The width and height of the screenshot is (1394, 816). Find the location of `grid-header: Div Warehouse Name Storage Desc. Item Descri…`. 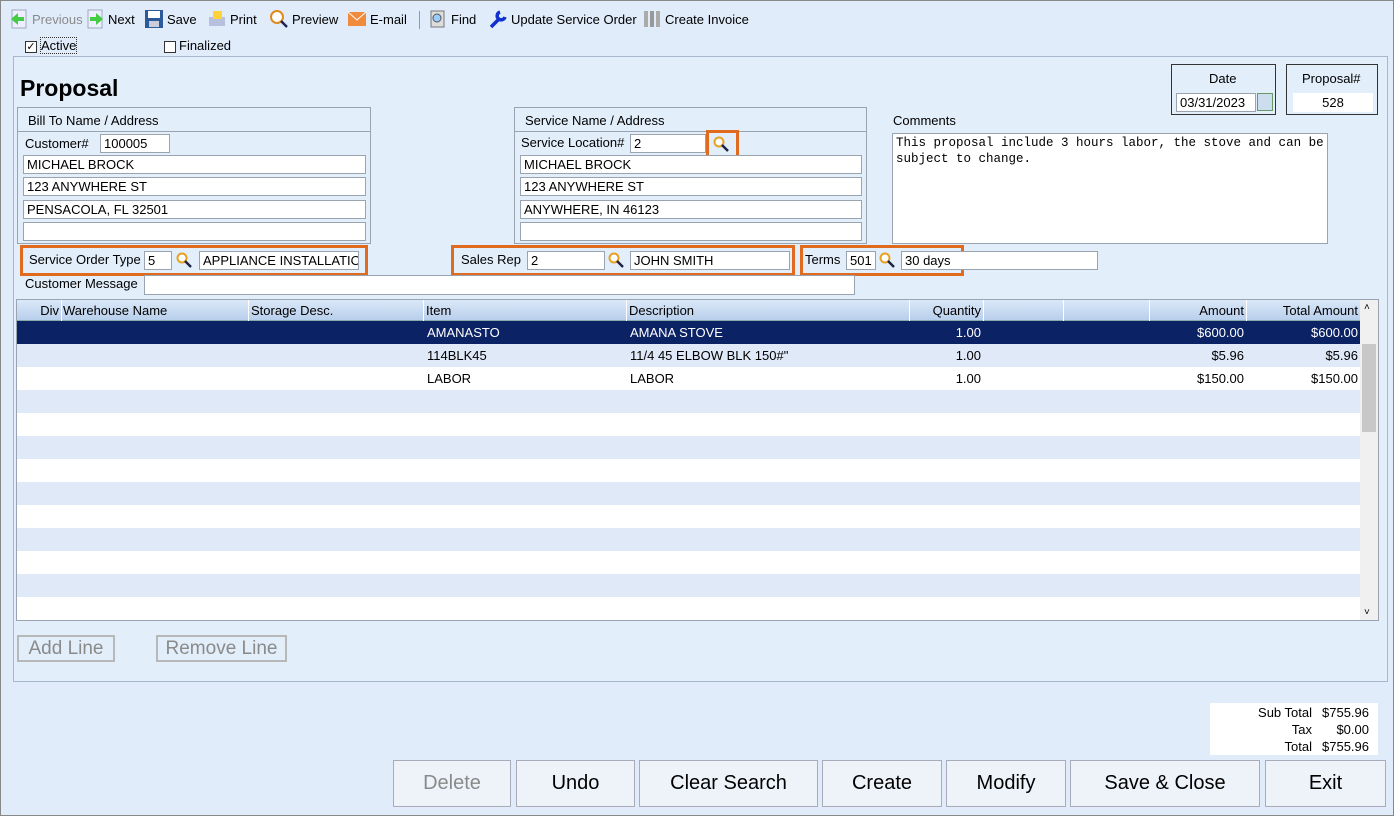

grid-header: Div Warehouse Name Storage Desc. Item Descri… is located at coordinates (689, 310).